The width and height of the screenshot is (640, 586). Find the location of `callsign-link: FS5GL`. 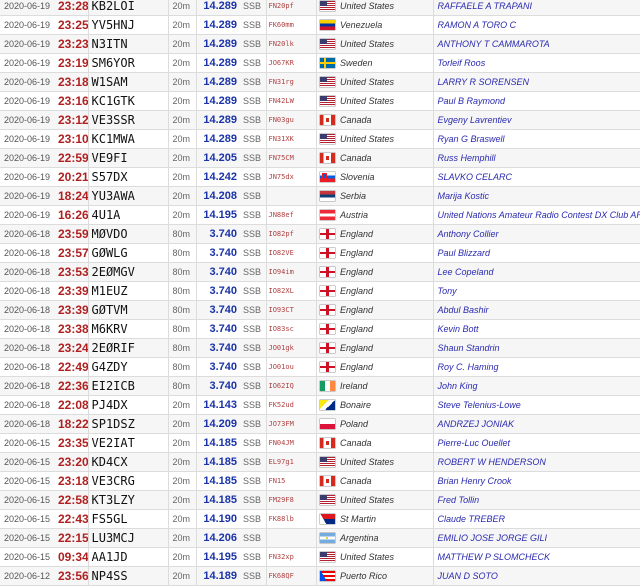

callsign-link: FS5GL is located at coordinates (127, 519).